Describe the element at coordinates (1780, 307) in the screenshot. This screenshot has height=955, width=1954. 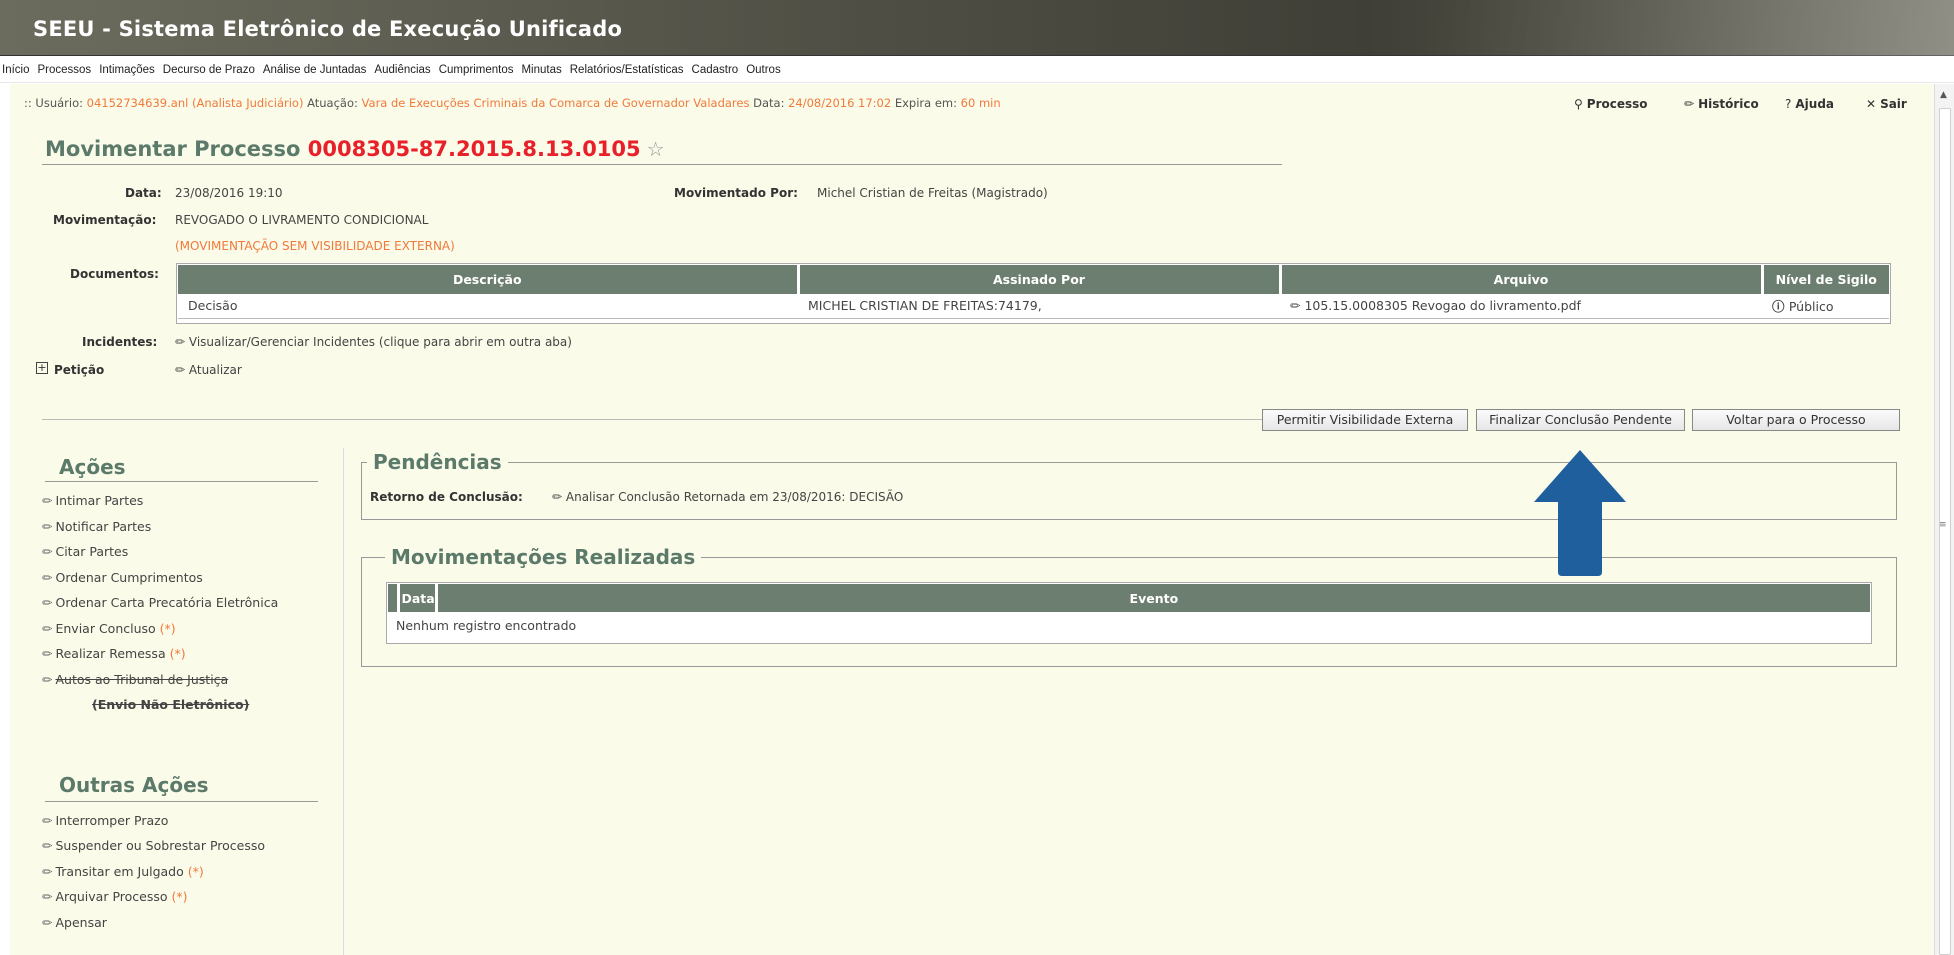
I see `info-icon: ⓘ` at that location.